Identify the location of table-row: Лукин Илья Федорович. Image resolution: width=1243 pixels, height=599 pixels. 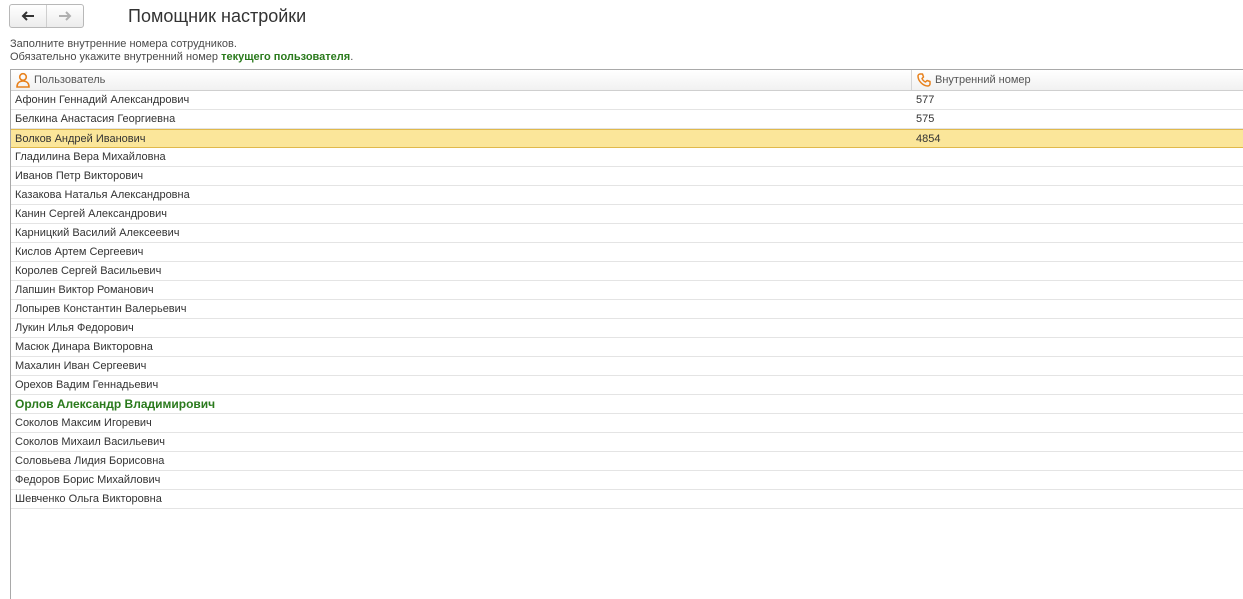
(627, 328).